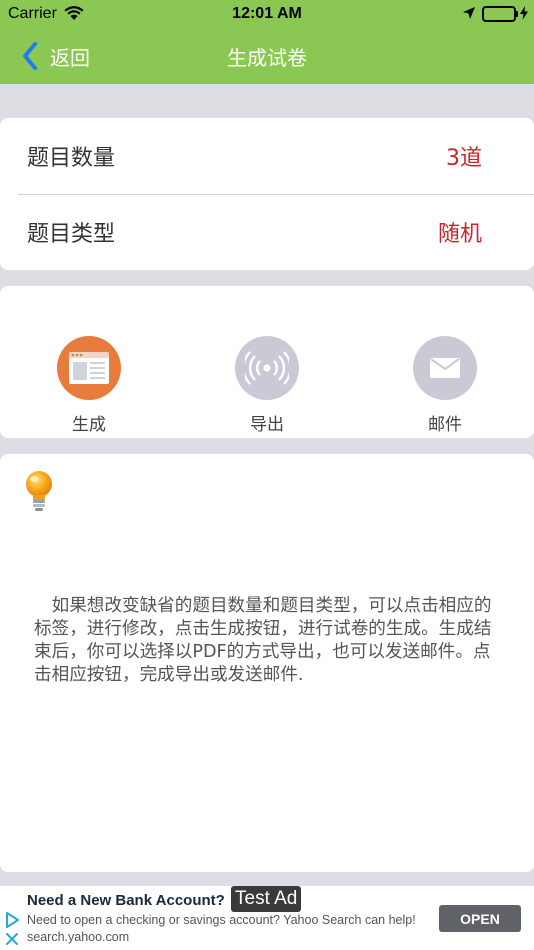  What do you see at coordinates (71, 234) in the screenshot?
I see `question-type-label: 题目类型` at bounding box center [71, 234].